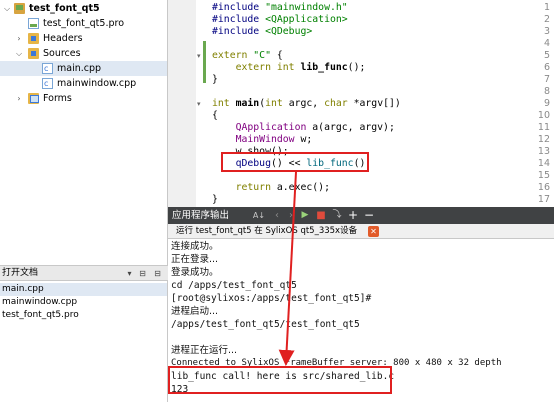  Describe the element at coordinates (84, 38) in the screenshot. I see `tree-item-headers: › Headers` at that location.